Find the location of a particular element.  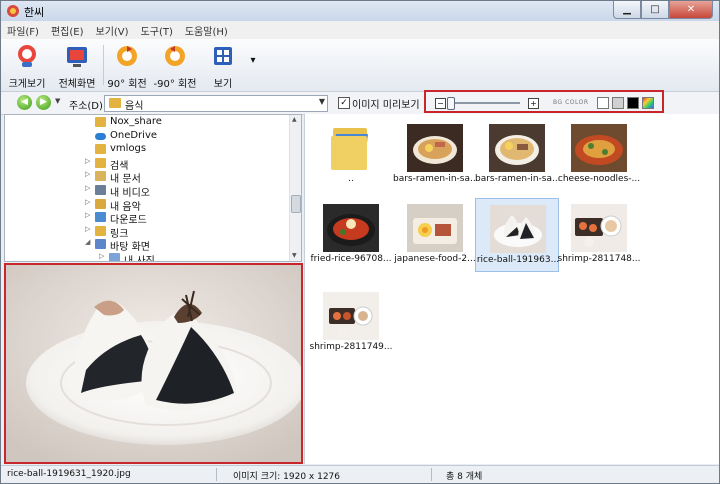

close-icon: ✕ is located at coordinates (691, 9).